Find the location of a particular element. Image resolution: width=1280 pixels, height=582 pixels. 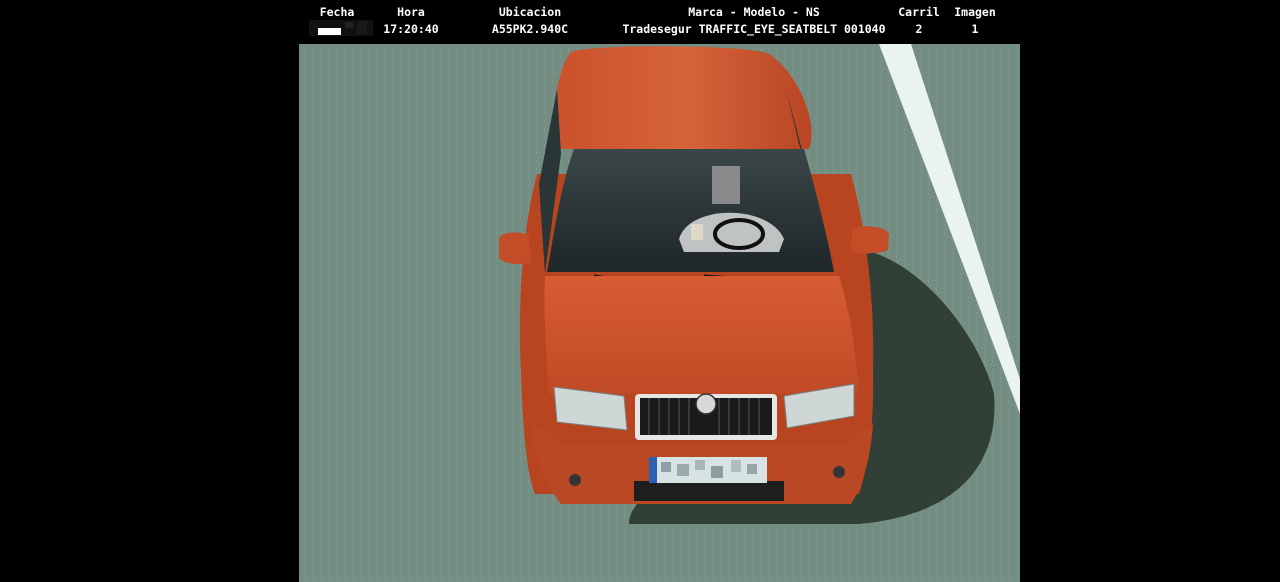

ubicacion-label: Ubicacion is located at coordinates (530, 12).